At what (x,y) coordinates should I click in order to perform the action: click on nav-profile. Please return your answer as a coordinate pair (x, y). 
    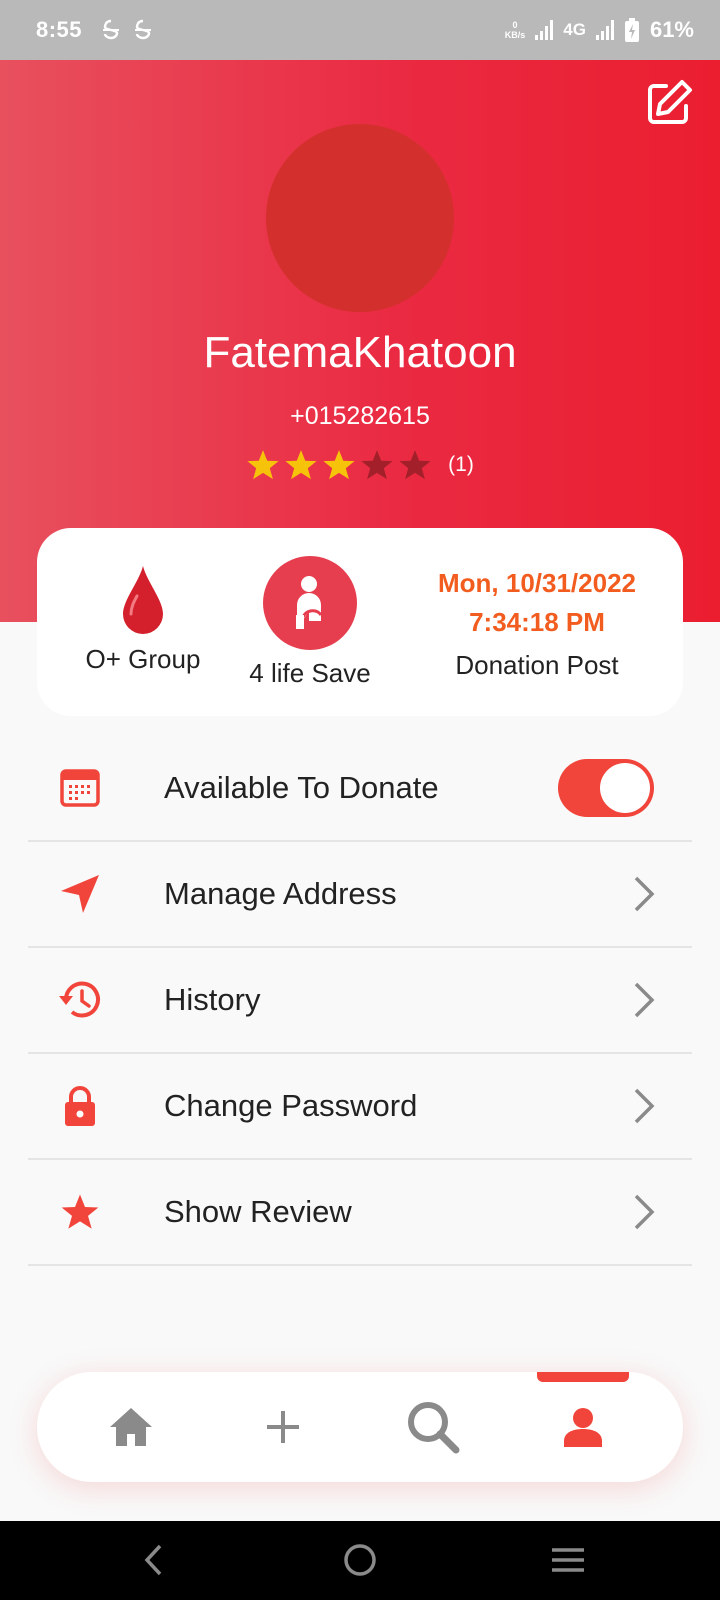
    Looking at the image, I should click on (583, 1427).